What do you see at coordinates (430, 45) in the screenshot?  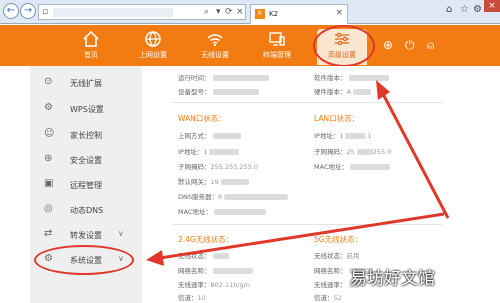 I see `user-icon: ⍝` at bounding box center [430, 45].